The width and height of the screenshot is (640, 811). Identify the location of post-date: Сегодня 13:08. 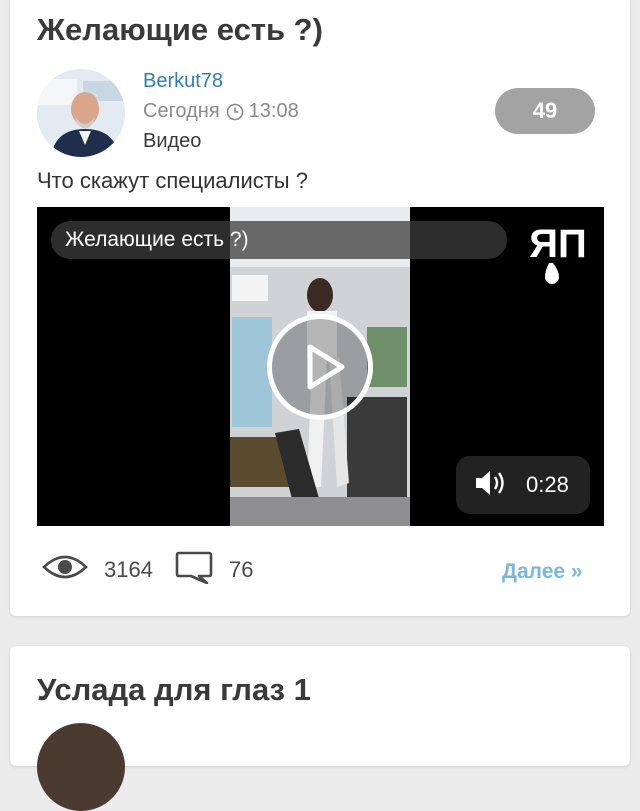
(221, 111).